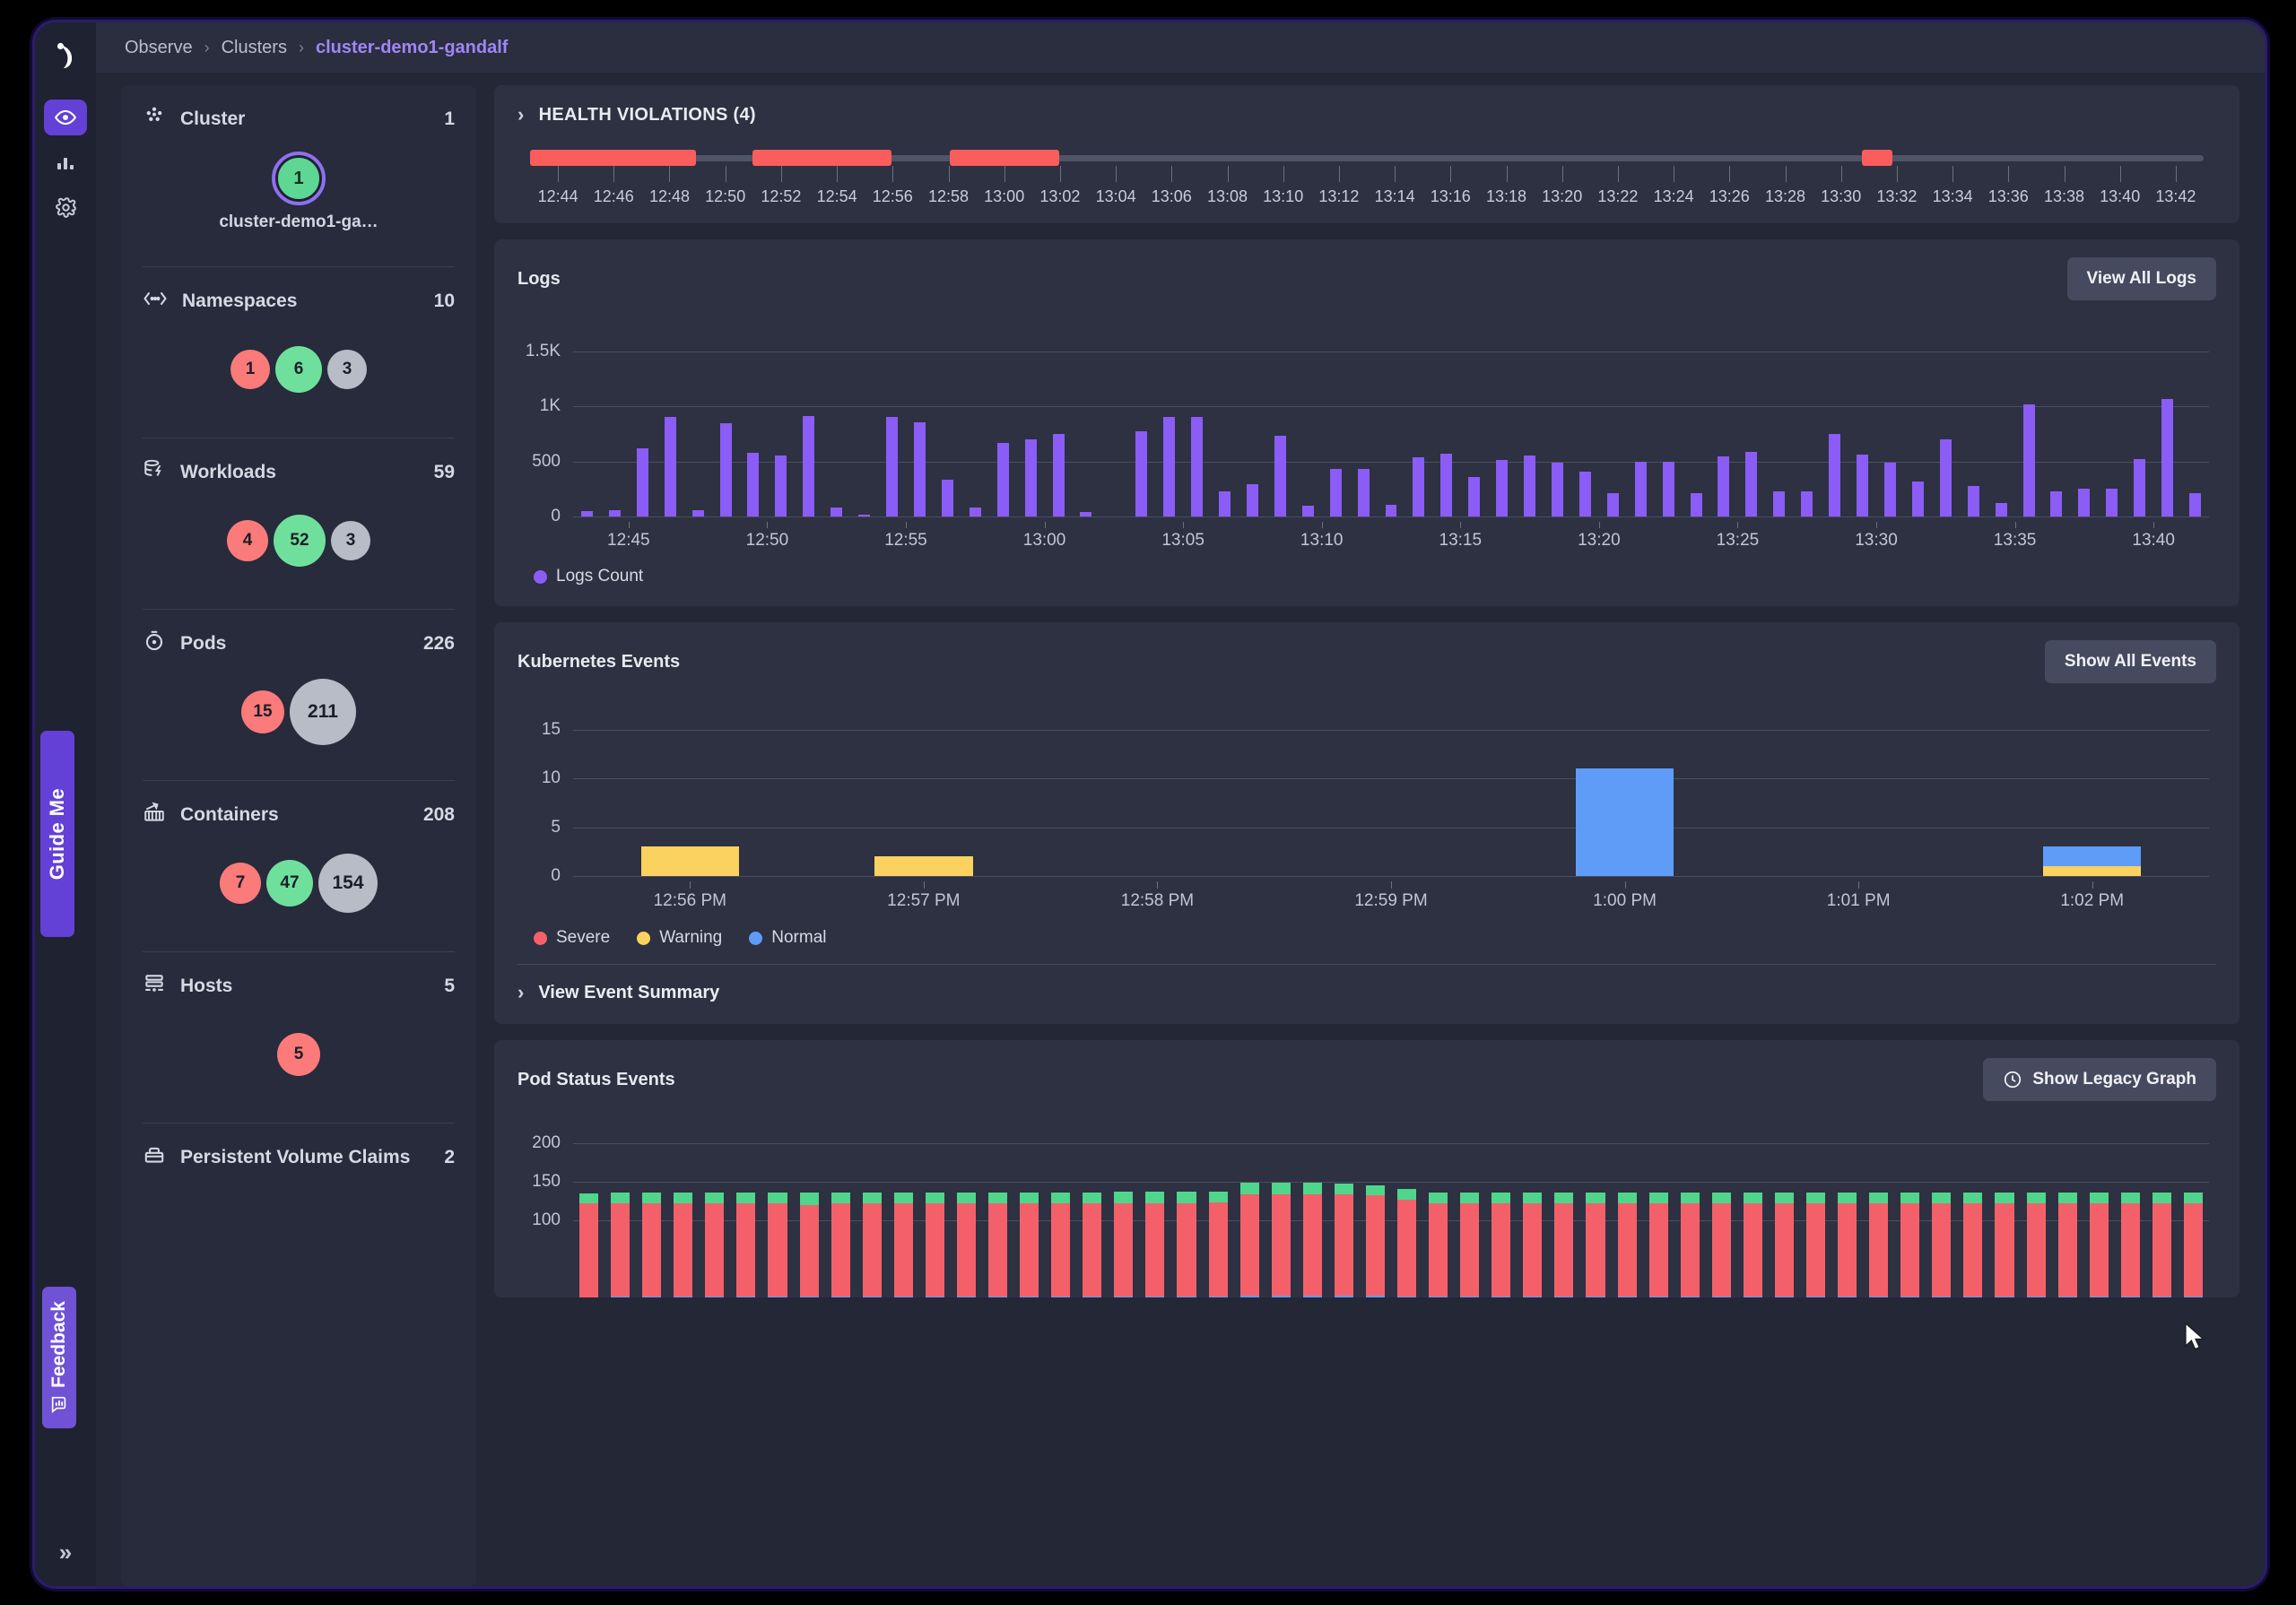  I want to click on expand-sidebar-button: », so click(65, 1552).